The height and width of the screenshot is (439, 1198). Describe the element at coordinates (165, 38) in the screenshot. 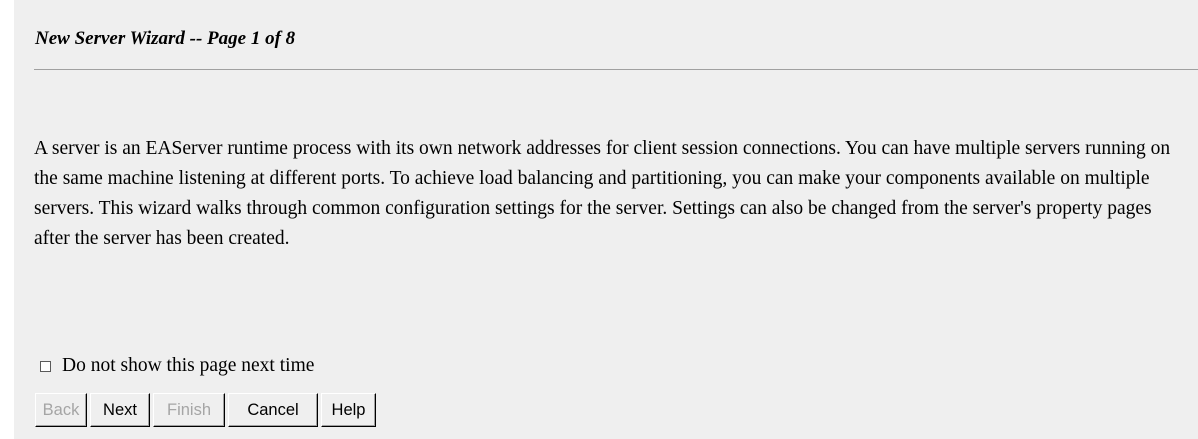

I see `wizard-title: New Server Wizard -- Page 1 of 8` at that location.